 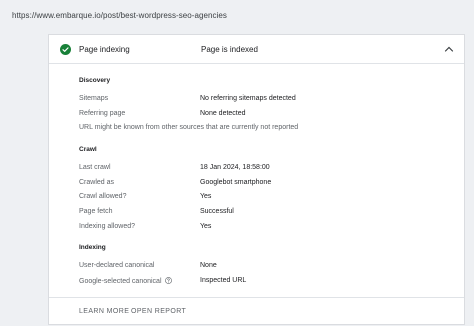 I want to click on card-footer: LEARN MORE OPEN REPORT, so click(x=256, y=311).